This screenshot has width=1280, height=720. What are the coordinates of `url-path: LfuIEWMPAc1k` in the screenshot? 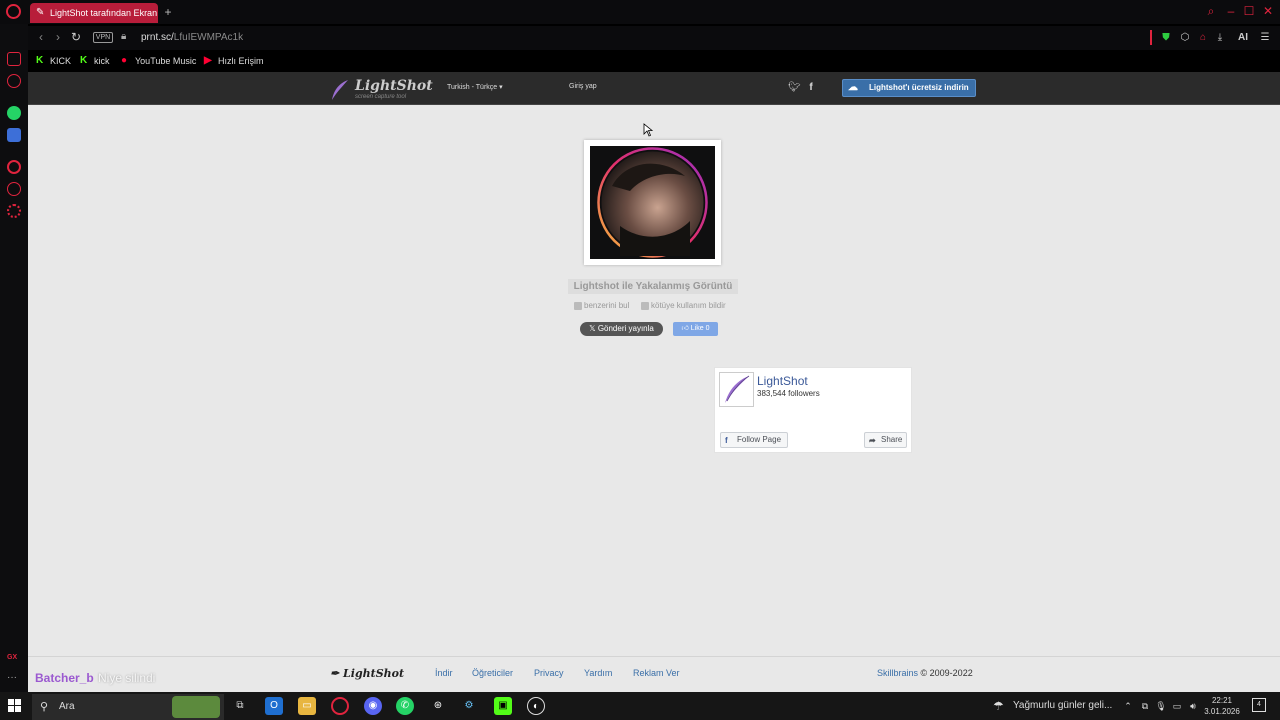 It's located at (208, 37).